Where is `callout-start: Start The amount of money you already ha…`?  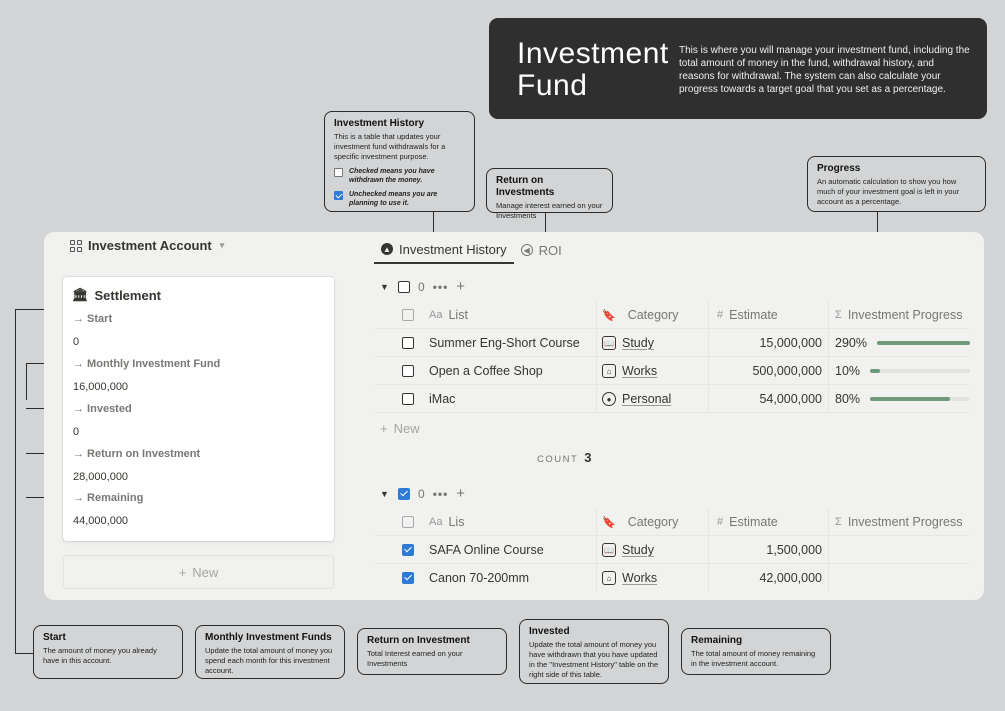 callout-start: Start The amount of money you already ha… is located at coordinates (108, 652).